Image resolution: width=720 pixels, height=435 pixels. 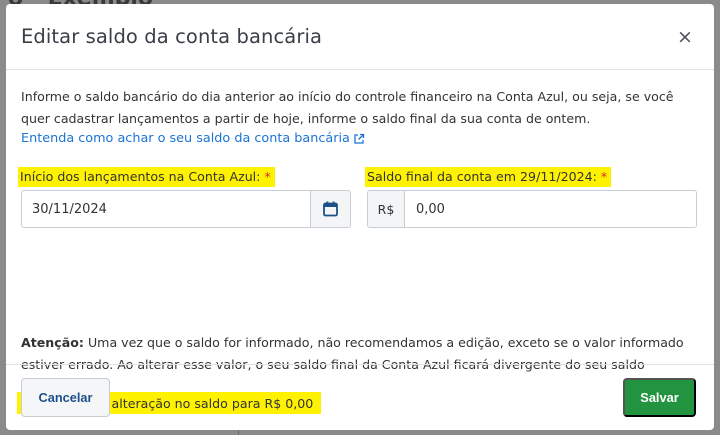 I want to click on calendar-icon, so click(x=330, y=209).